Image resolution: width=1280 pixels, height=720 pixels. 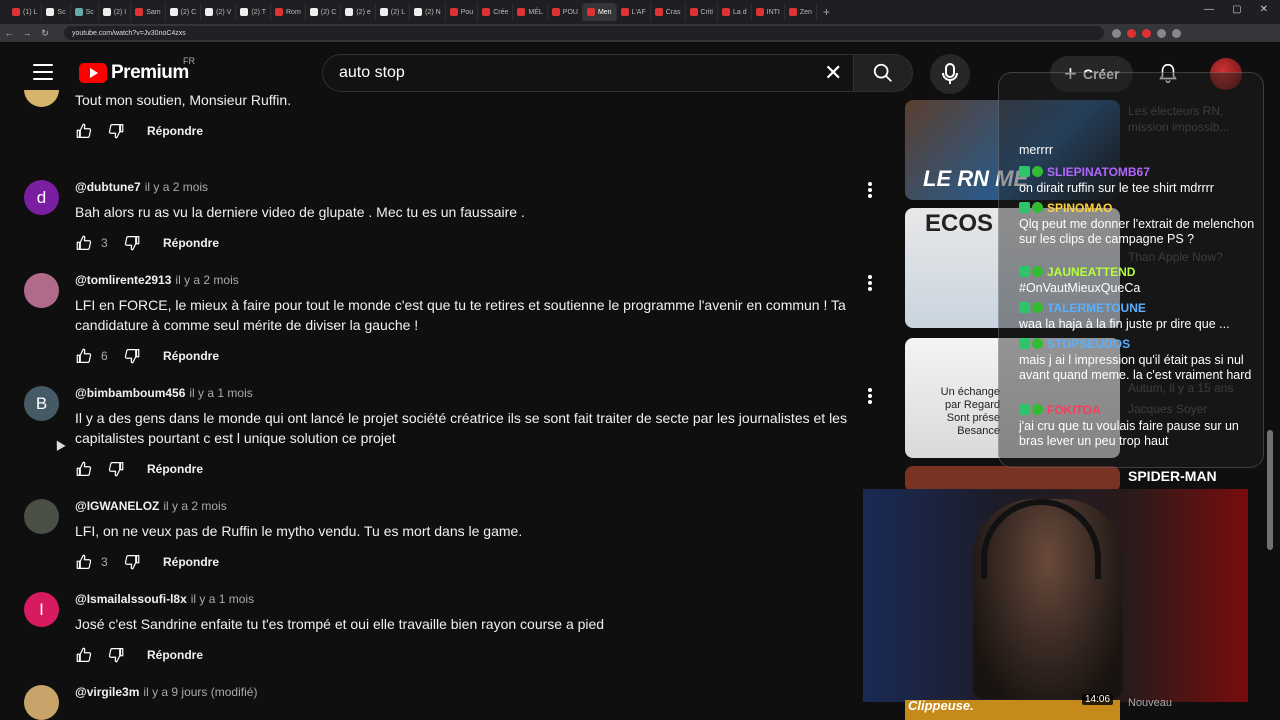 I want to click on back-icon: ←, so click(x=9, y=33).